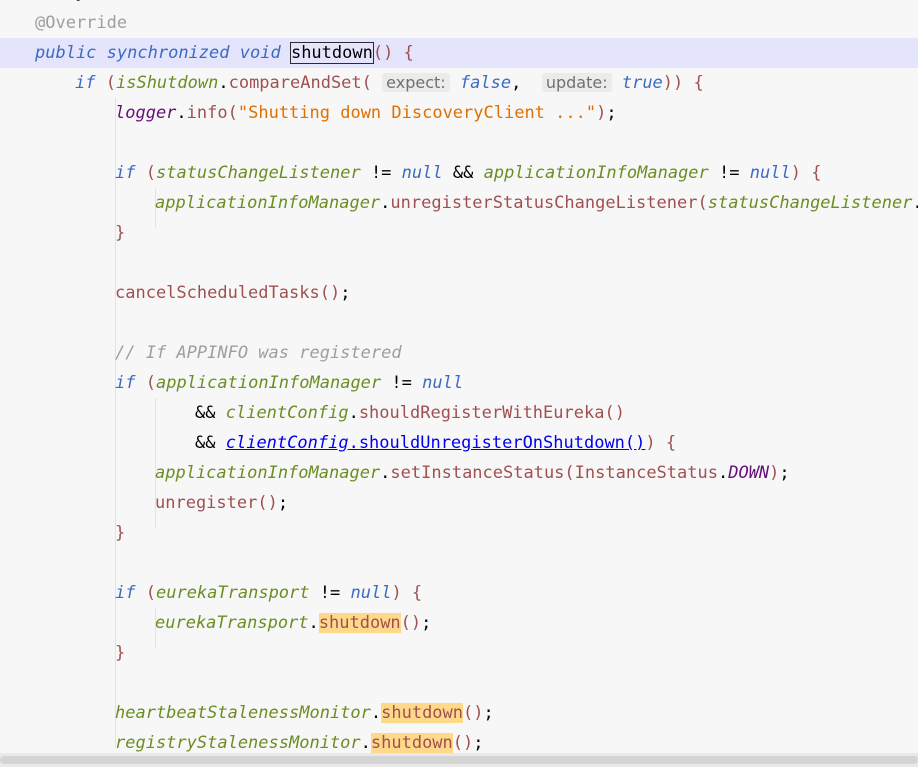 The width and height of the screenshot is (918, 767). Describe the element at coordinates (81, 23) in the screenshot. I see `annotation-override: @Override` at that location.